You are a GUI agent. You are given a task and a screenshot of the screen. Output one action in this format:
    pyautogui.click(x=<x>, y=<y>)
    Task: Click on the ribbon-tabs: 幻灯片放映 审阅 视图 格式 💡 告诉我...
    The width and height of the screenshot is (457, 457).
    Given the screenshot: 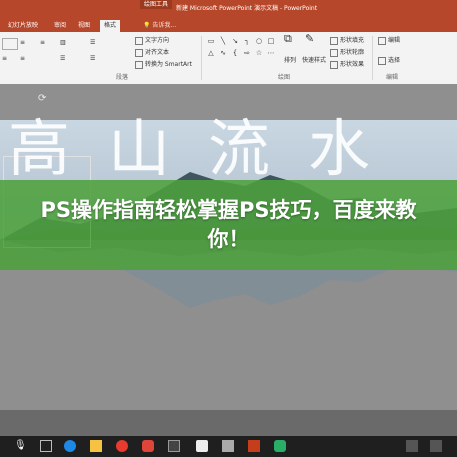 What is the action you would take?
    pyautogui.click(x=228, y=25)
    